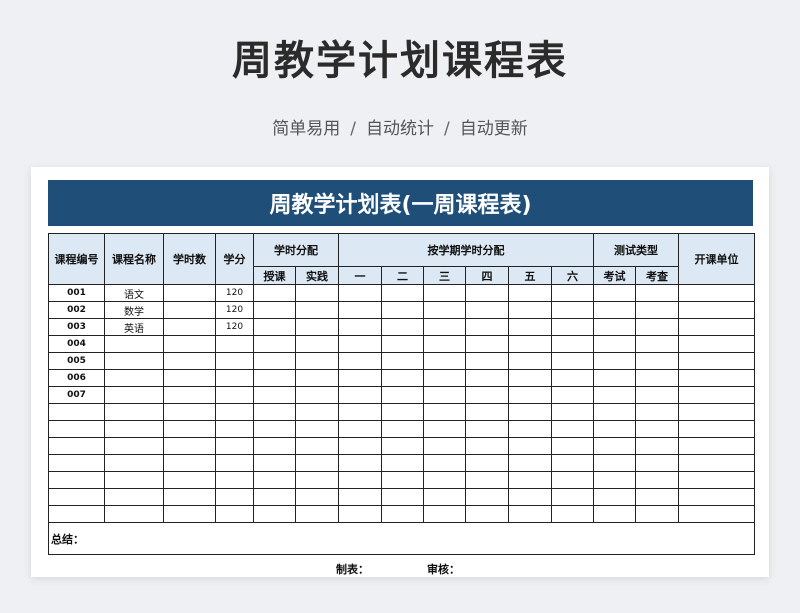 This screenshot has height=613, width=800. What do you see at coordinates (76, 361) in the screenshot?
I see `course-id-cell: 005` at bounding box center [76, 361].